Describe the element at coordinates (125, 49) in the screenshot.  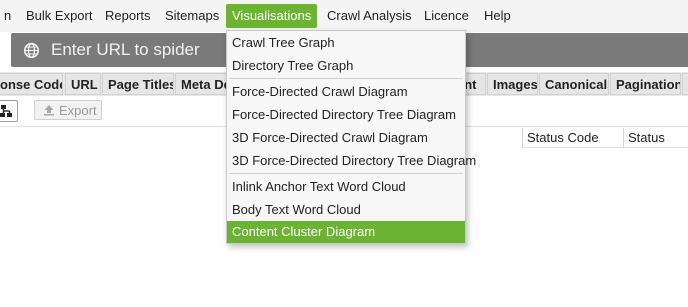
I see `url-placeholder: Enter URL to spider` at that location.